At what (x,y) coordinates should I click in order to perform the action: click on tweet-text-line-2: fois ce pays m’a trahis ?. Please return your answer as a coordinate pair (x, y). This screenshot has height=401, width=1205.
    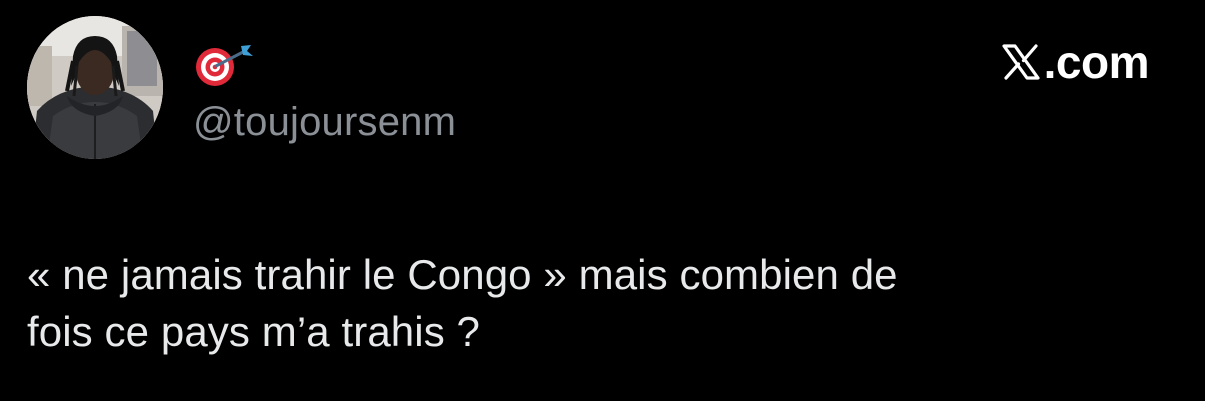
    Looking at the image, I should click on (254, 331).